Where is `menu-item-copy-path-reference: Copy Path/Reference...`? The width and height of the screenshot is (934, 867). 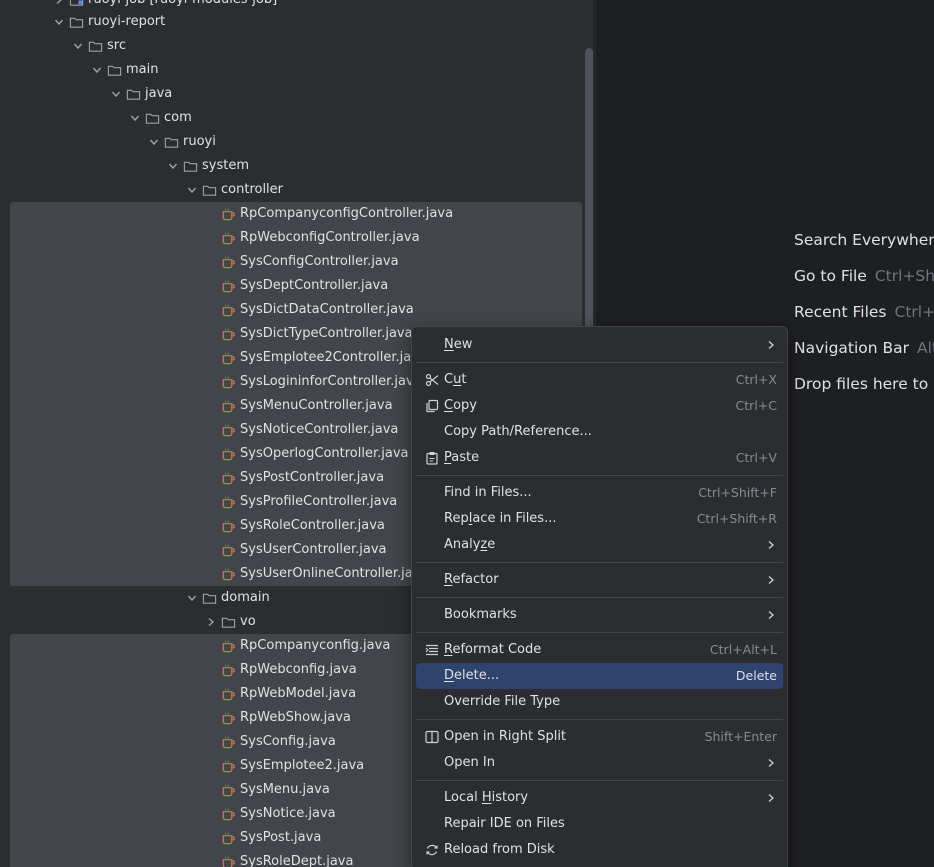 menu-item-copy-path-reference: Copy Path/Reference... is located at coordinates (599, 432).